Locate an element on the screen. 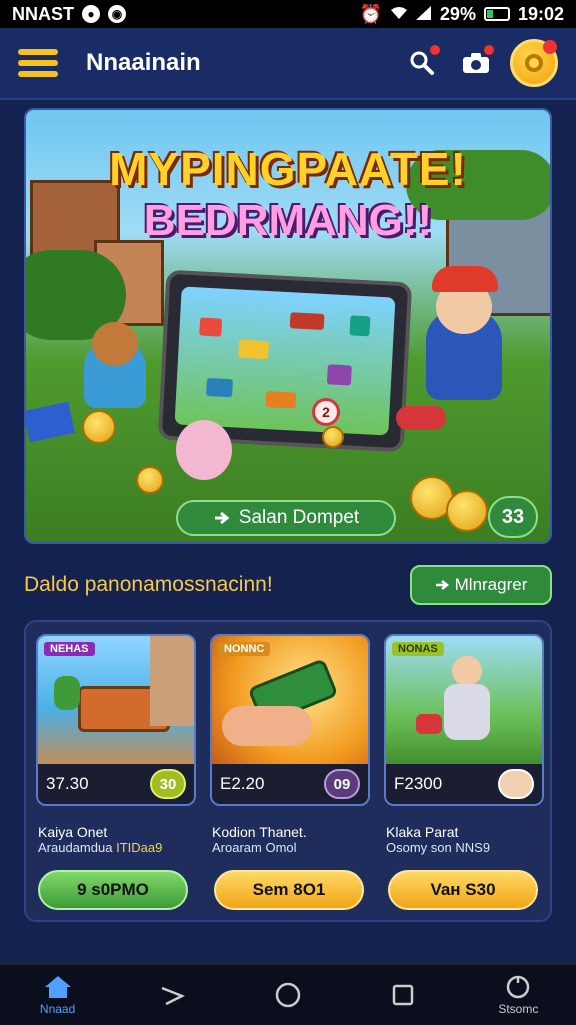  nav-settings: Stsomc is located at coordinates (518, 995).